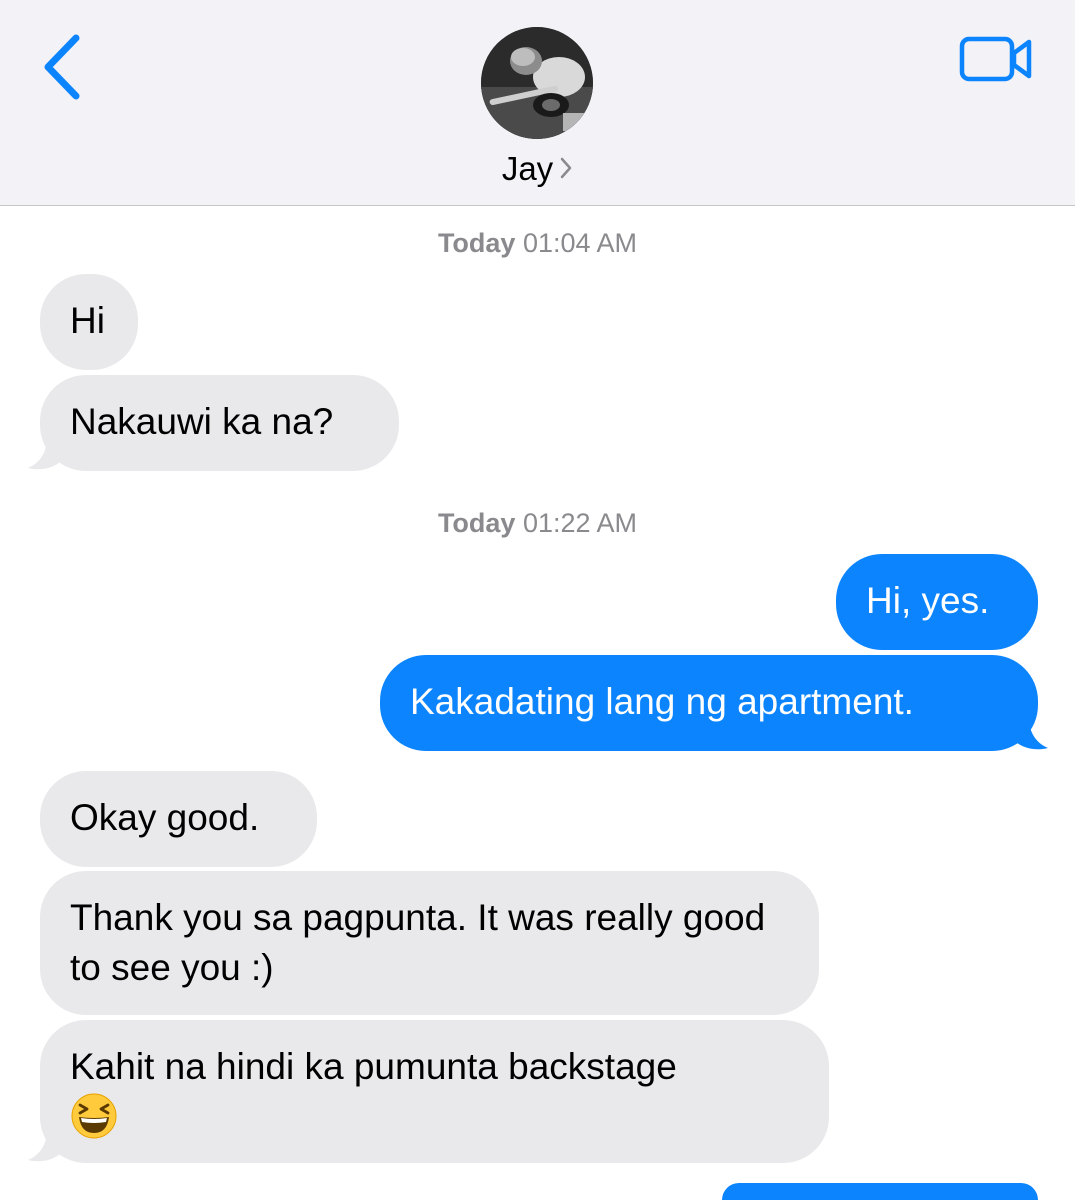  I want to click on message-text: Kakadating lang ng apartment., so click(662, 701).